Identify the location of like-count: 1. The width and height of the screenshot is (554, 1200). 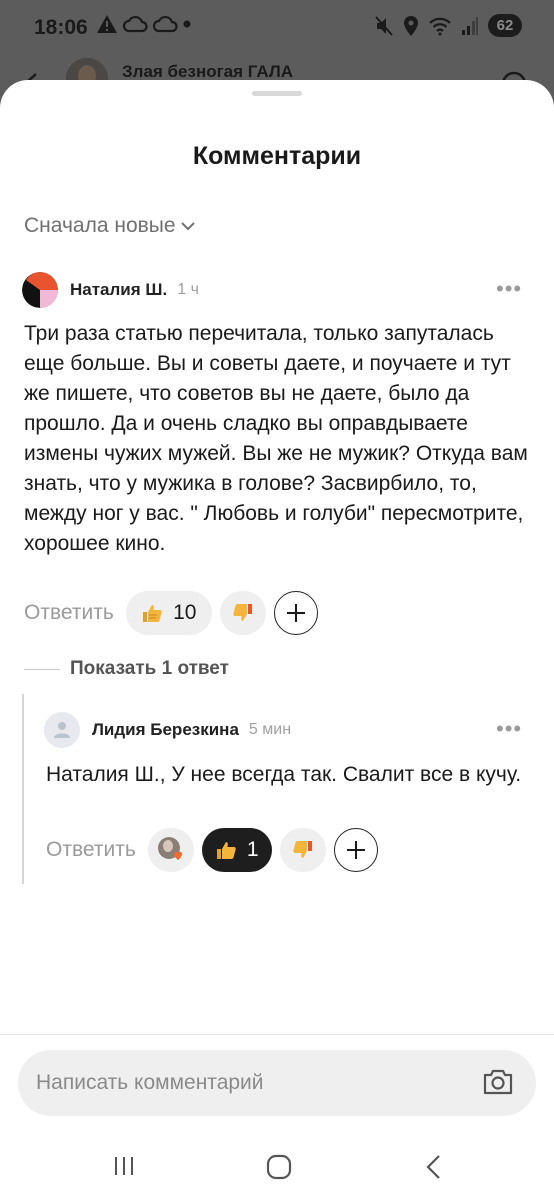
(252, 849).